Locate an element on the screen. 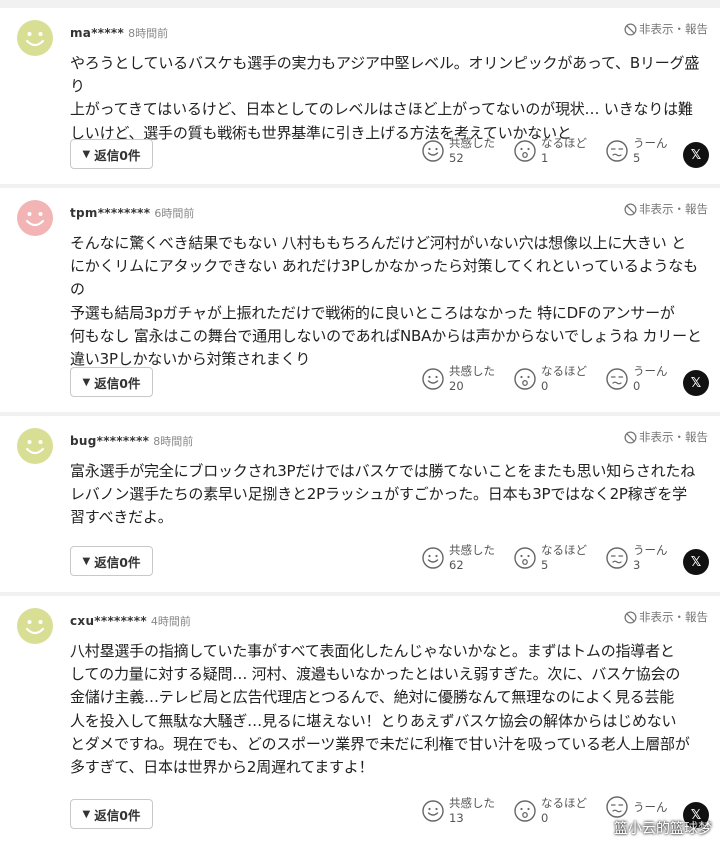 The width and height of the screenshot is (720, 846). reaction-empathy-count: 62 is located at coordinates (456, 565).